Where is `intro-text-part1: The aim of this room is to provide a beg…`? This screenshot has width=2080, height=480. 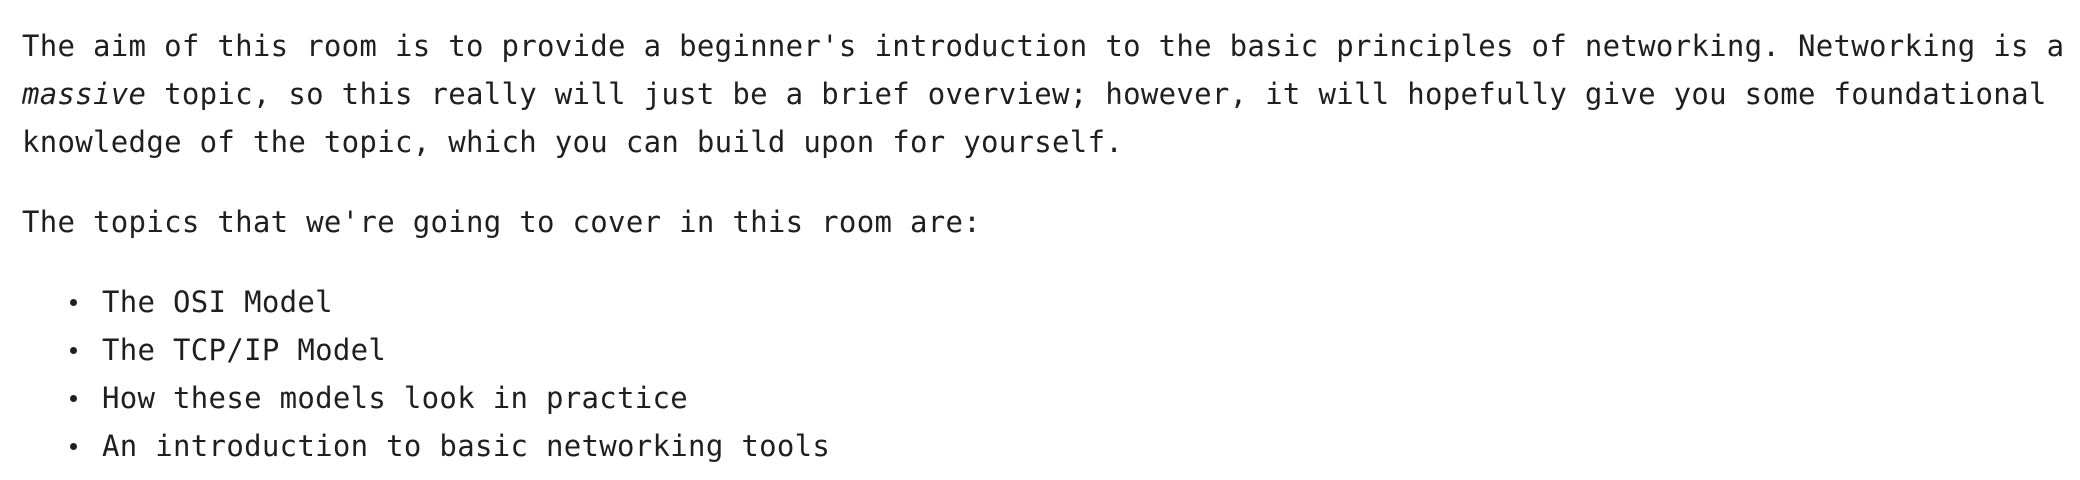 intro-text-part1: The aim of this room is to provide a beg… is located at coordinates (1043, 46).